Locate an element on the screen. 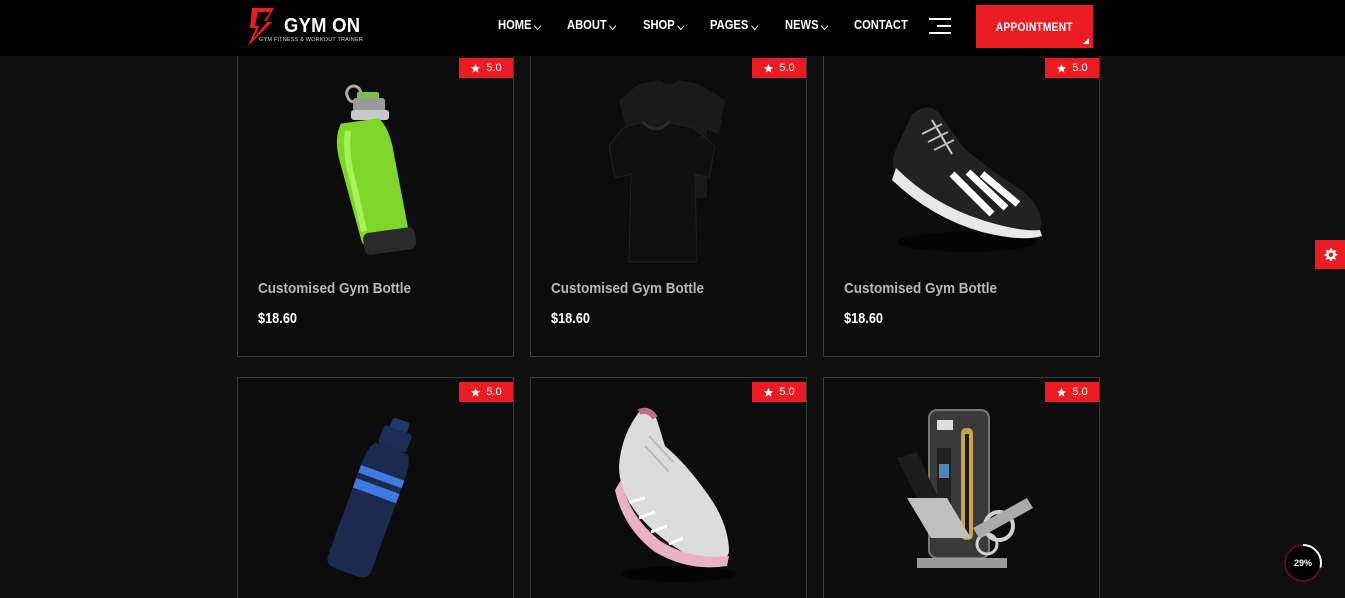  nav-item-label: ABOUT is located at coordinates (587, 24).